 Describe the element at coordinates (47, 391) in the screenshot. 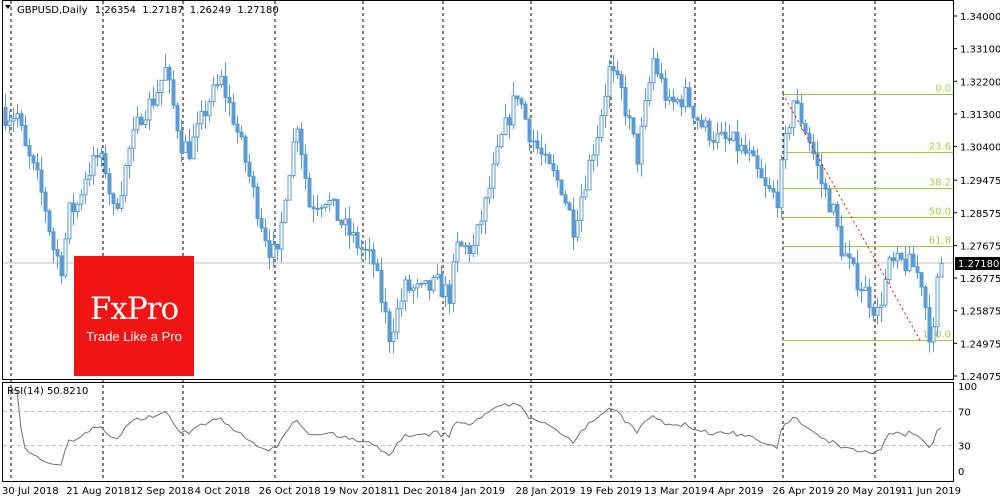

I see `rsi-label: RSI(14) 50.8210` at that location.